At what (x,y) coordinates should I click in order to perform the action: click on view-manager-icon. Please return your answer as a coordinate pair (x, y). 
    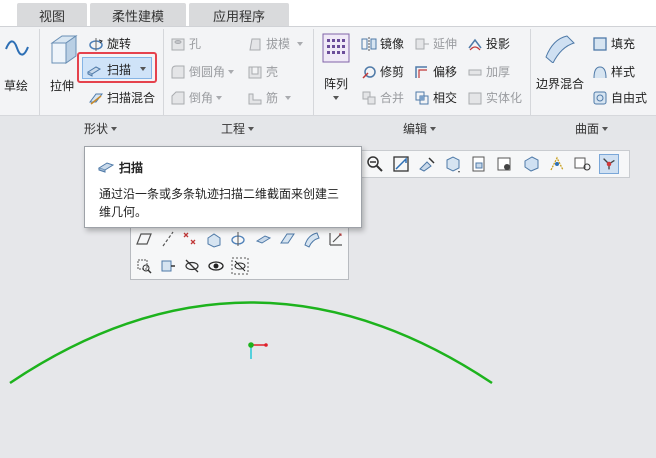
    Looking at the image, I should click on (505, 164).